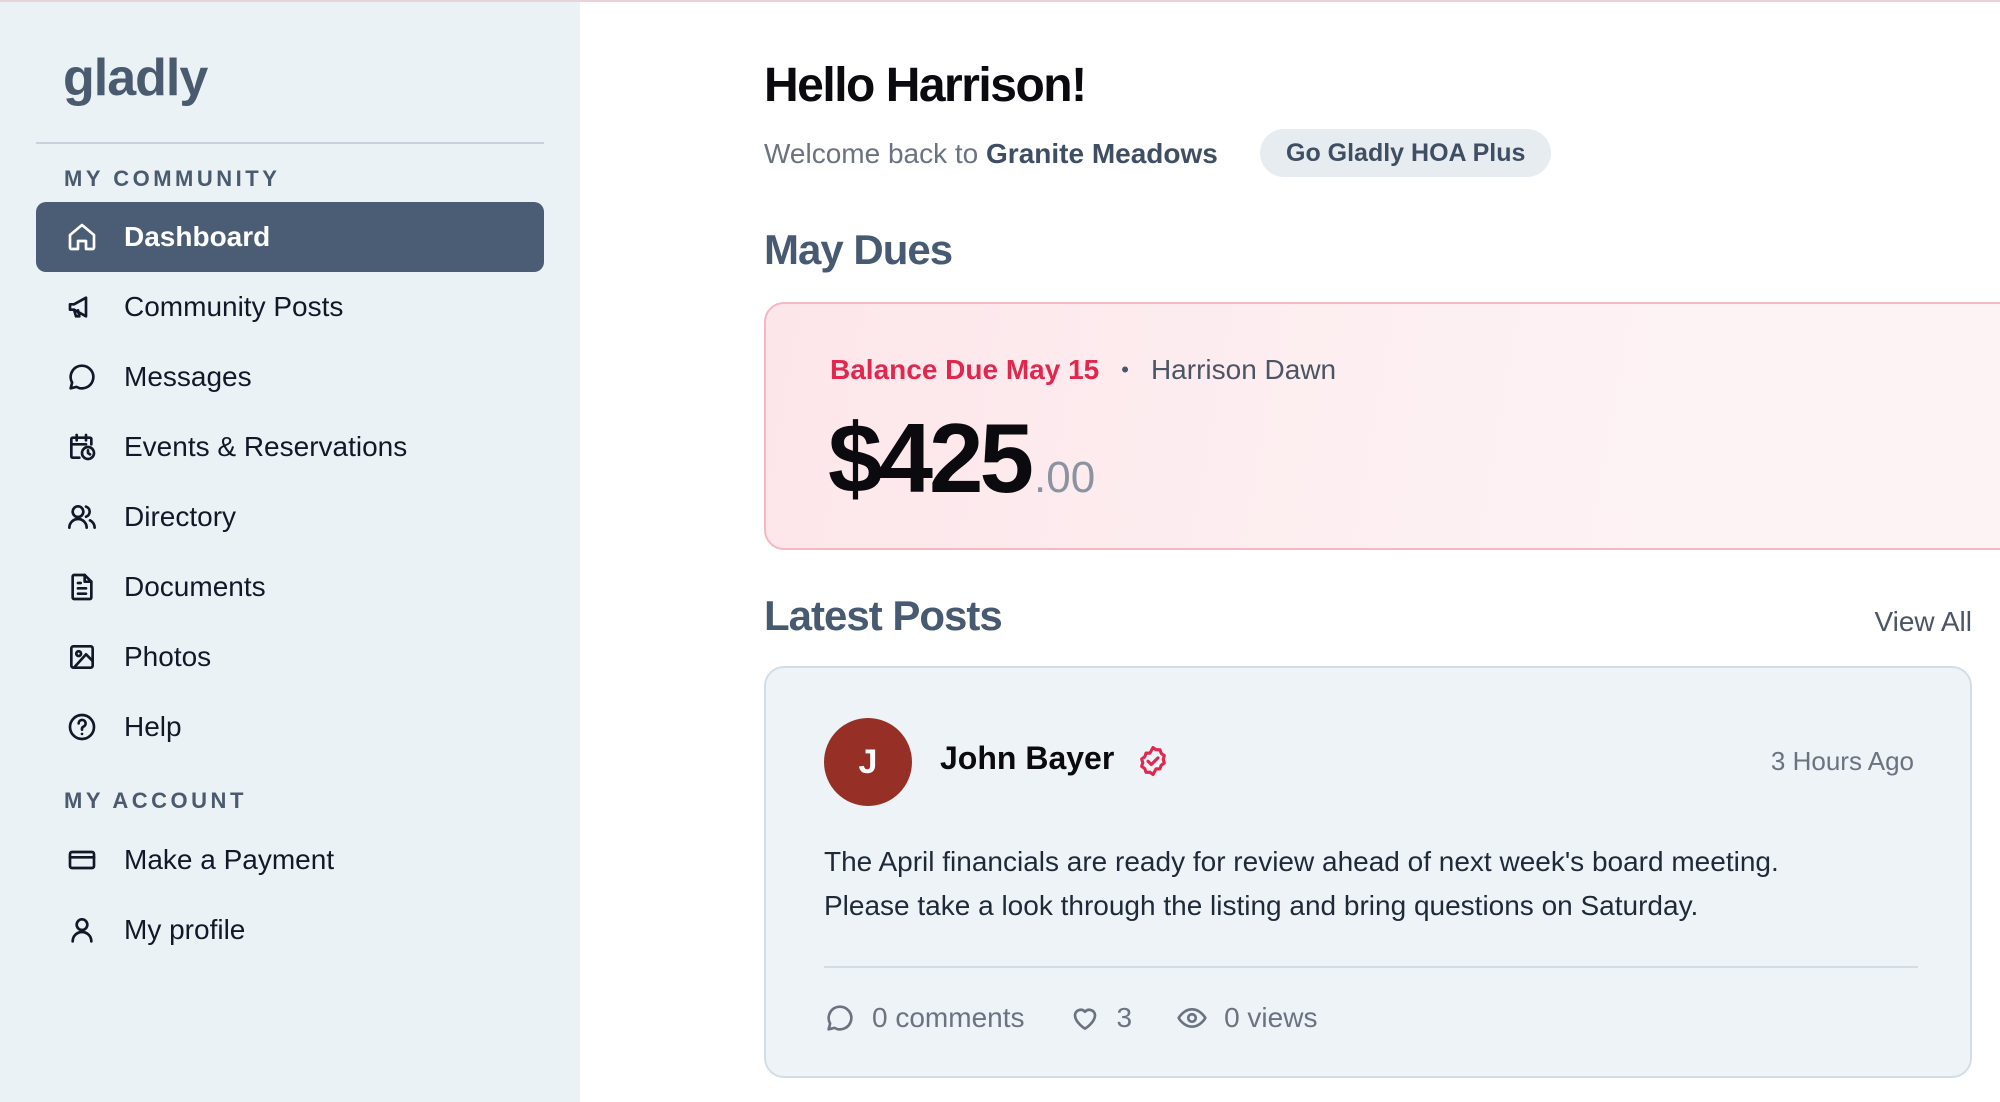 This screenshot has height=1102, width=2000. I want to click on sidebar-item-help: Help, so click(290, 727).